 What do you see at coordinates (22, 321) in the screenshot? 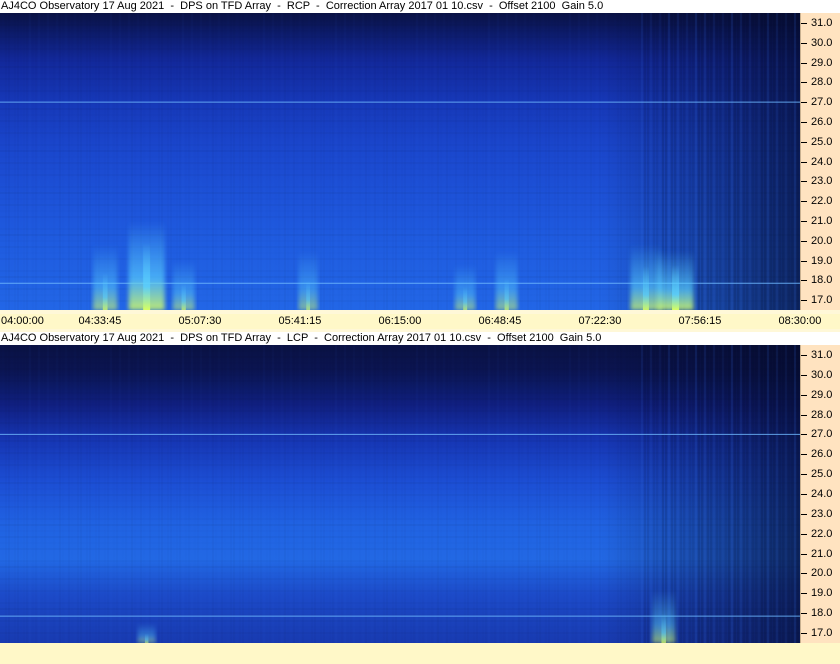
I see `time-tick-label: 04:00:00` at bounding box center [22, 321].